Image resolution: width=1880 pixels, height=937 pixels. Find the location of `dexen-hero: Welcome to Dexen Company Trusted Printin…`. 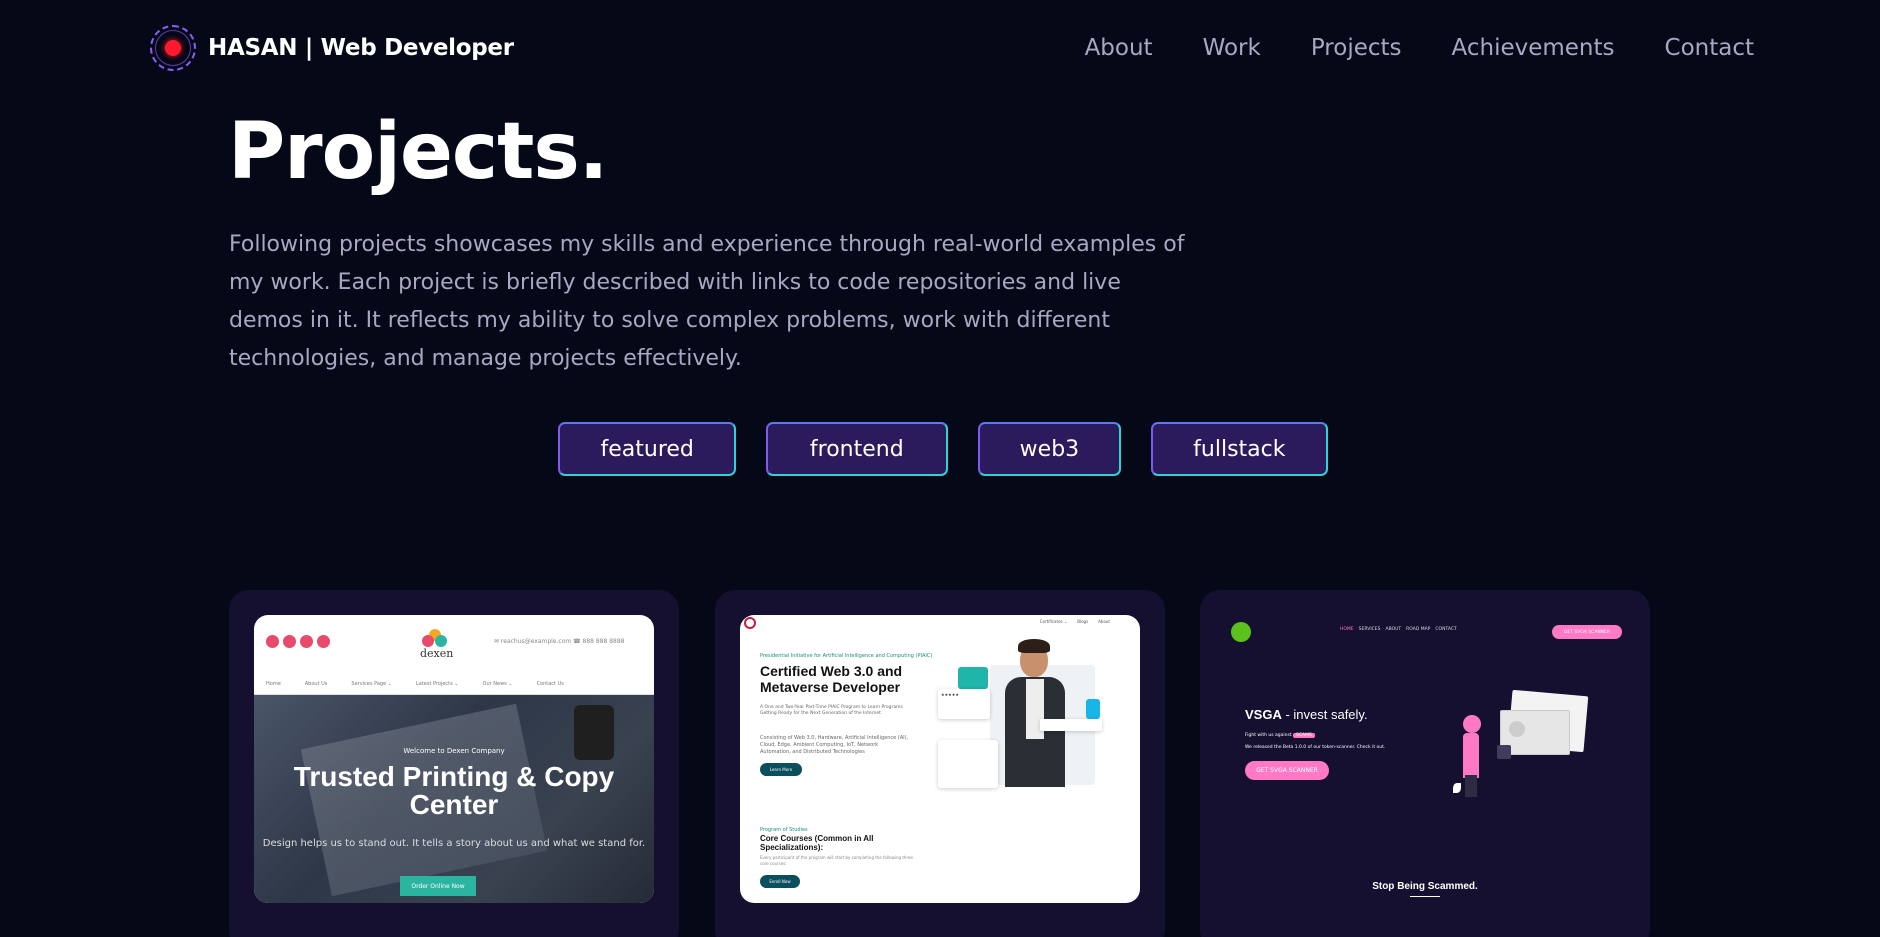

dexen-hero: Welcome to Dexen Company Trusted Printin… is located at coordinates (454, 799).